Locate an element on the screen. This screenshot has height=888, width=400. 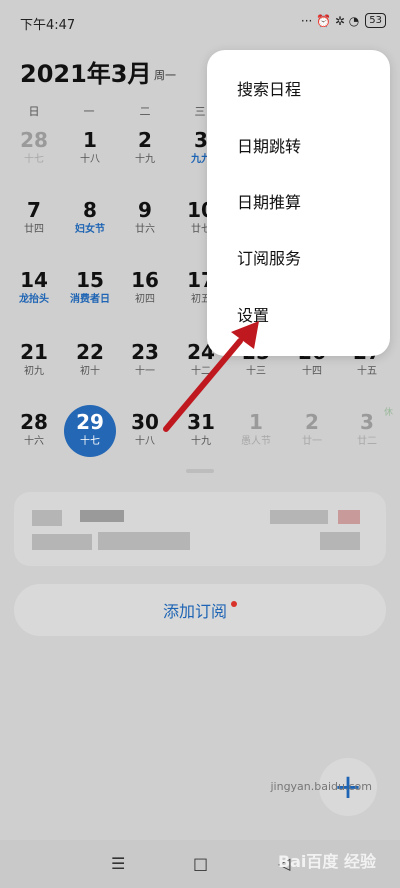
annotation-arrow is located at coordinates (211, 376).